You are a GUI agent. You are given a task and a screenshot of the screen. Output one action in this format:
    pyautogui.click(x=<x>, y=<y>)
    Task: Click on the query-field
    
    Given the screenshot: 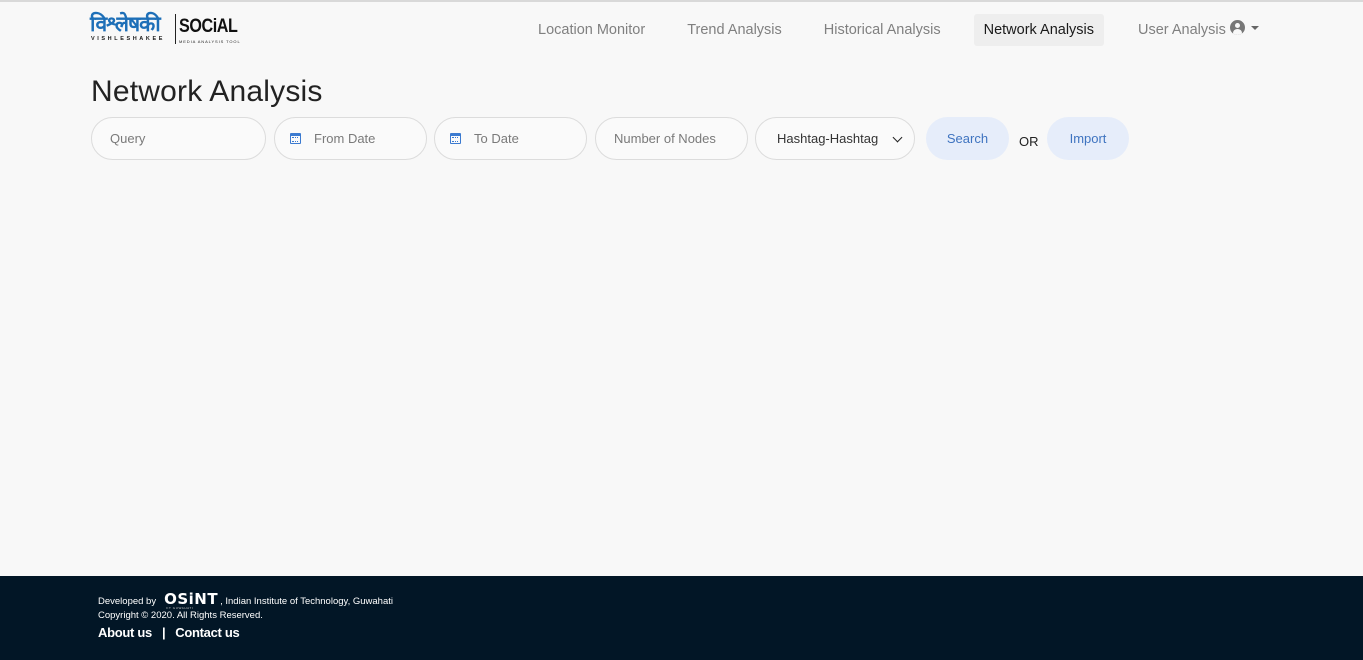 What is the action you would take?
    pyautogui.click(x=178, y=138)
    